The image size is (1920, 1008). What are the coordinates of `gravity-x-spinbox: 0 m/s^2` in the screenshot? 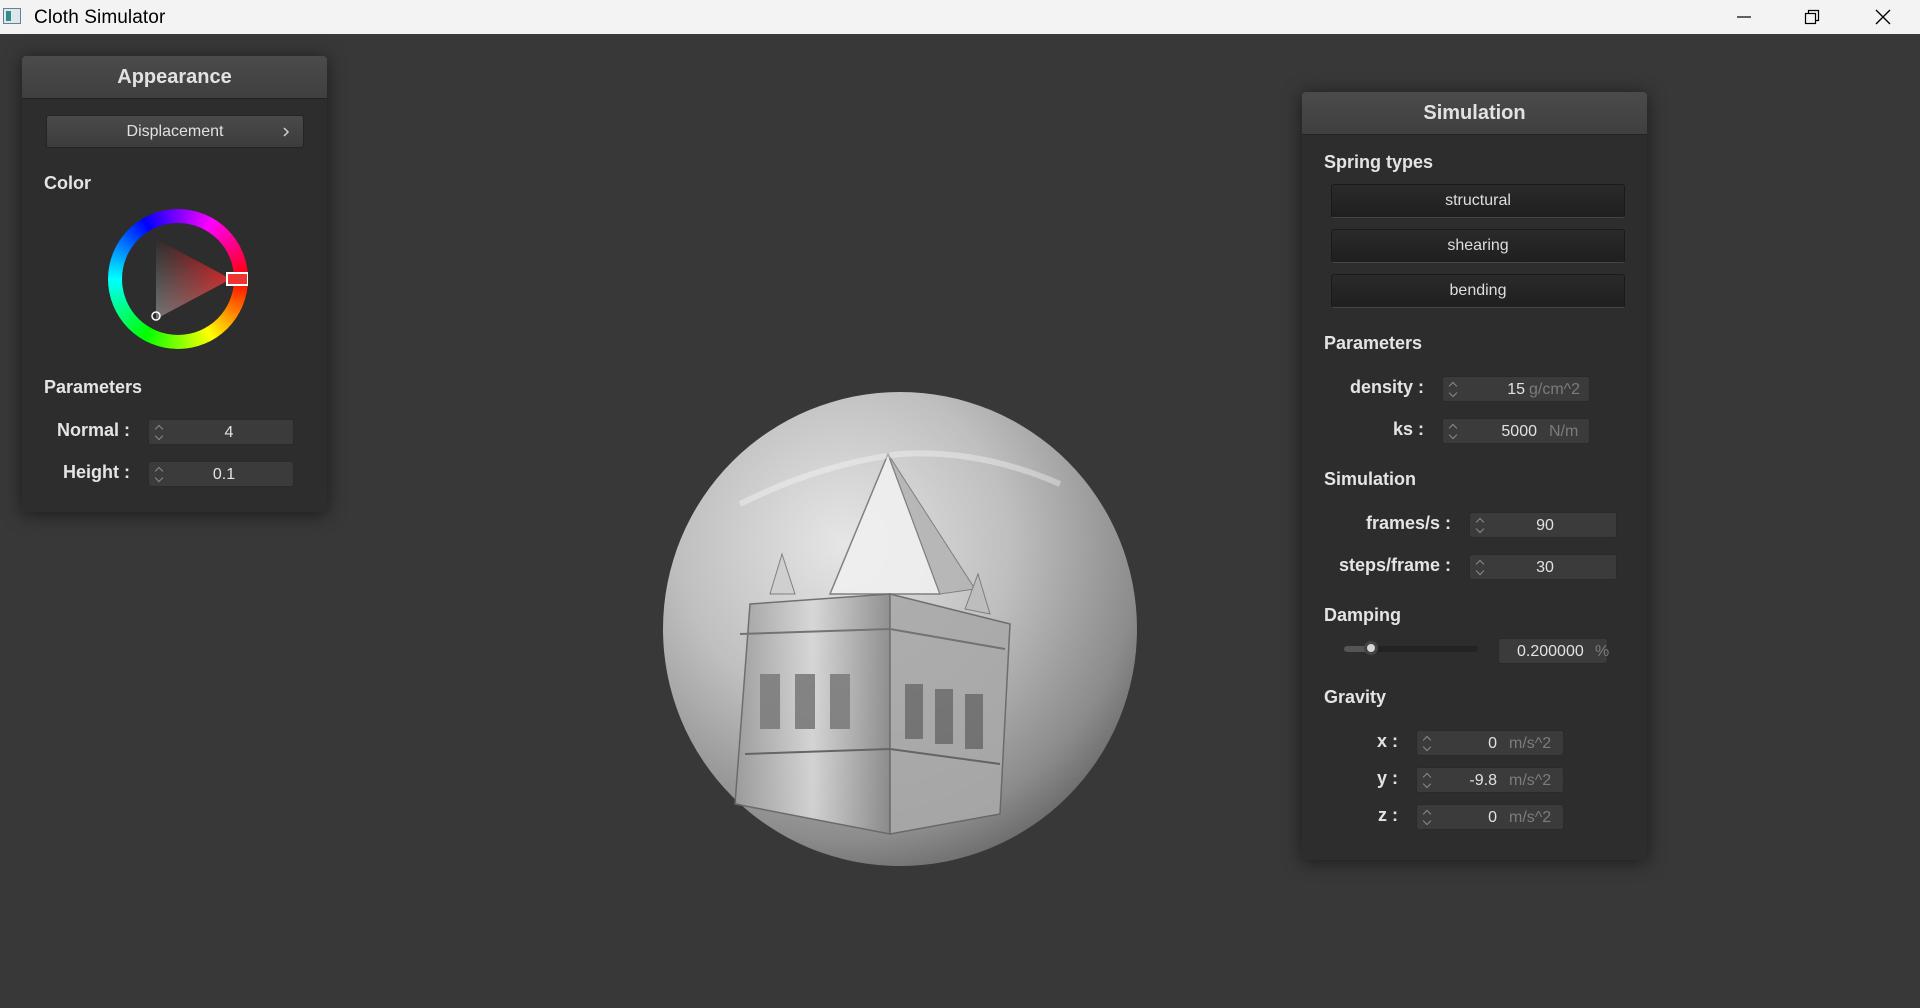 It's located at (1490, 743).